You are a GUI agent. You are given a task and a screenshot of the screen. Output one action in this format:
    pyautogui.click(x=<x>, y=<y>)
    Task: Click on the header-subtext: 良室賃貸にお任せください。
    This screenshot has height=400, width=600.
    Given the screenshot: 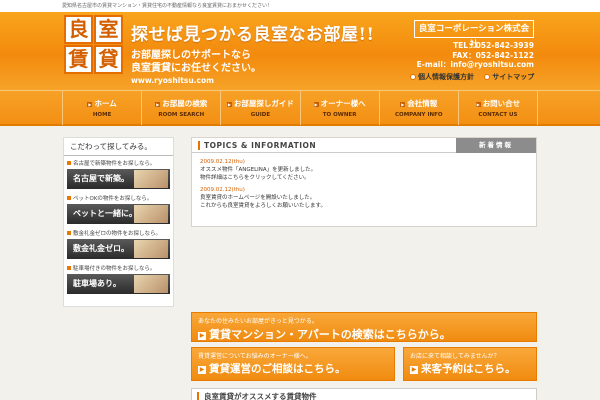 What is the action you would take?
    pyautogui.click(x=196, y=68)
    